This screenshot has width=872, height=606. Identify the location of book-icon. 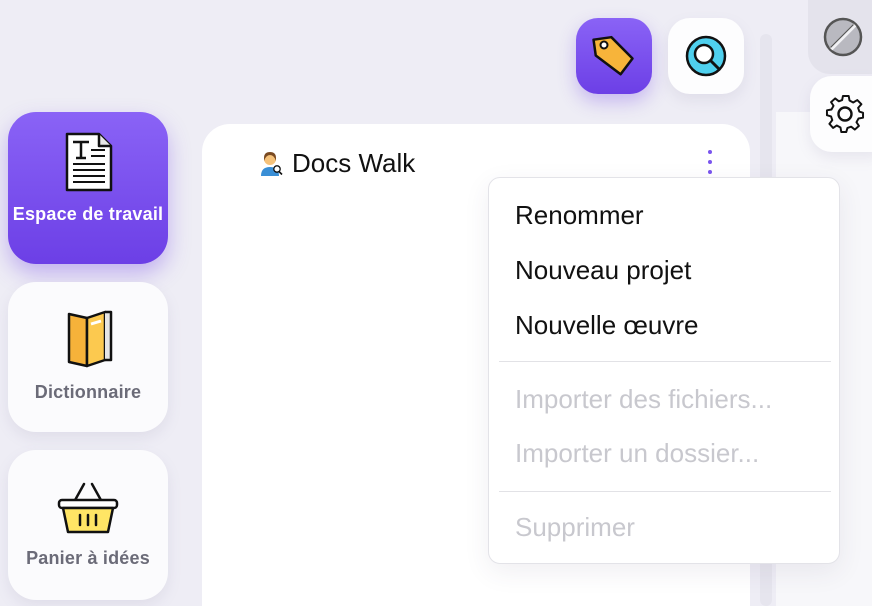
(90, 339).